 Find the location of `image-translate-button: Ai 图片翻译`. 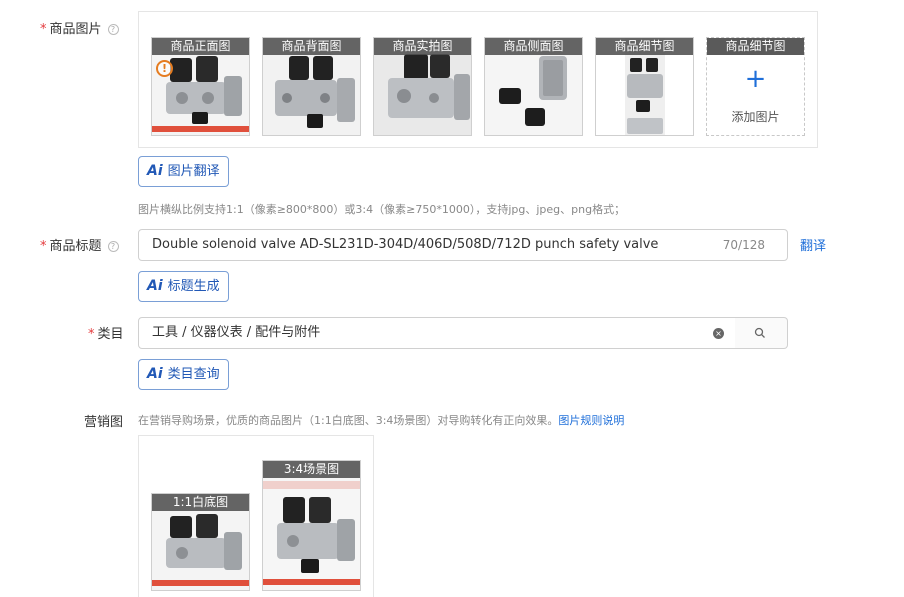

image-translate-button: Ai 图片翻译 is located at coordinates (183, 171).